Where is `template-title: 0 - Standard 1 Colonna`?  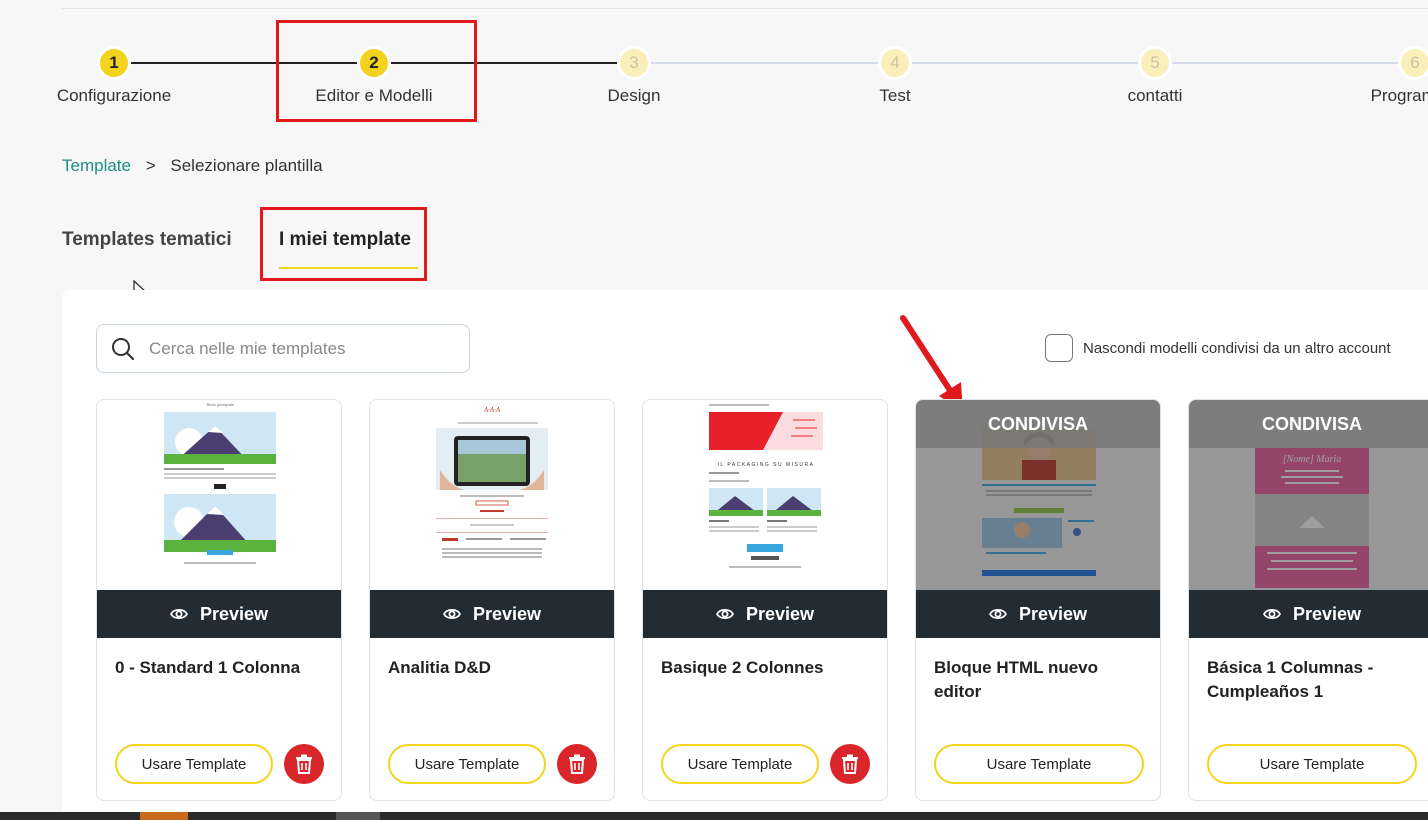
template-title: 0 - Standard 1 Colonna is located at coordinates (208, 667).